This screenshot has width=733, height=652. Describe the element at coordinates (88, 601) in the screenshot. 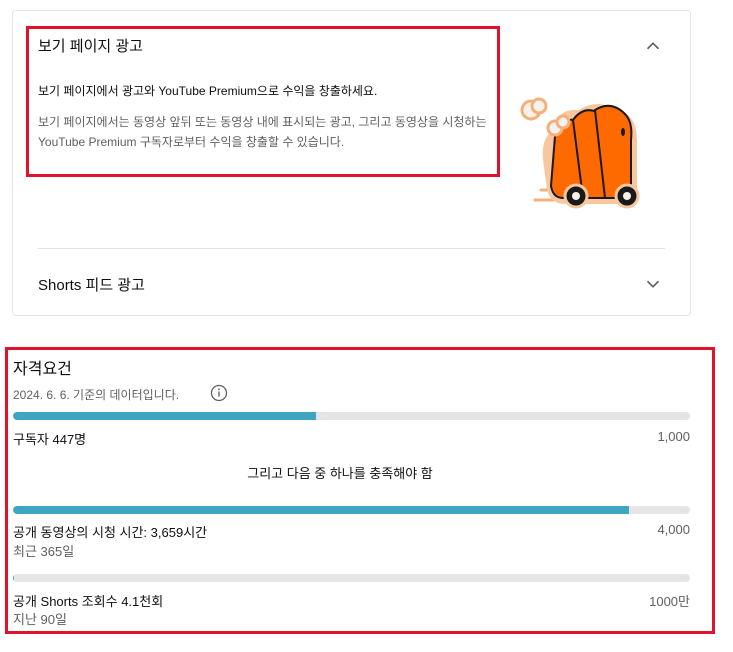

I see `shorts-views-label: 공개 Shorts 조회수 4.1천회` at that location.